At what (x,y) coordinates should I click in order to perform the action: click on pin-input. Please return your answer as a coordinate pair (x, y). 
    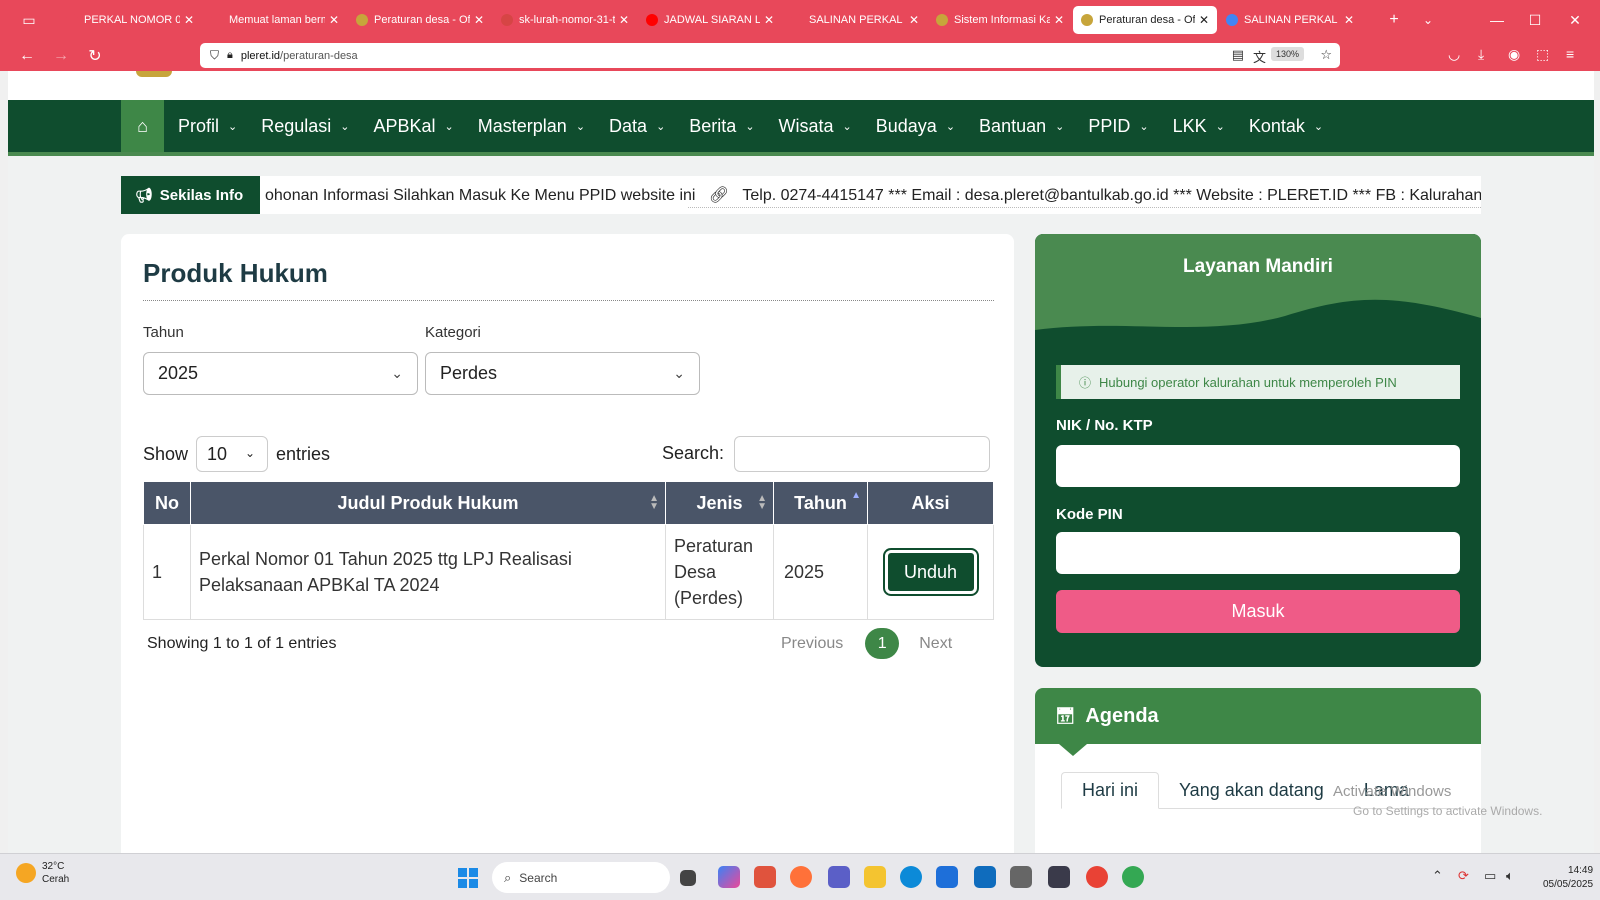
    Looking at the image, I should click on (1258, 553).